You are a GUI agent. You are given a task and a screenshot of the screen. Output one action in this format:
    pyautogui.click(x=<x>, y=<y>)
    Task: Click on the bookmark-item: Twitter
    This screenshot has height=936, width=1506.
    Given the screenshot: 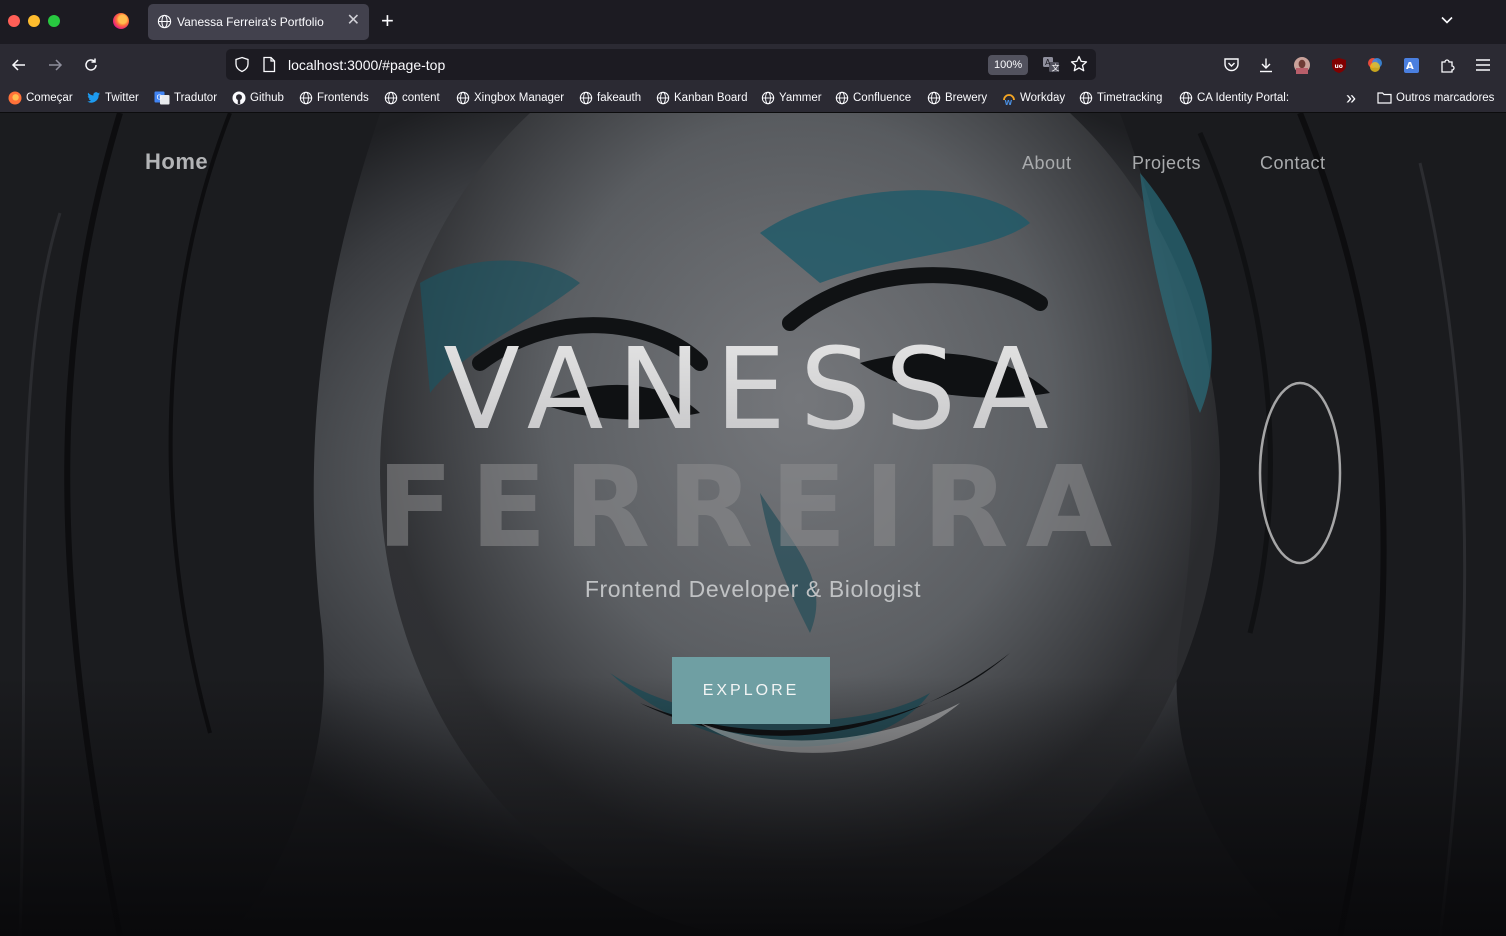 What is the action you would take?
    pyautogui.click(x=113, y=97)
    